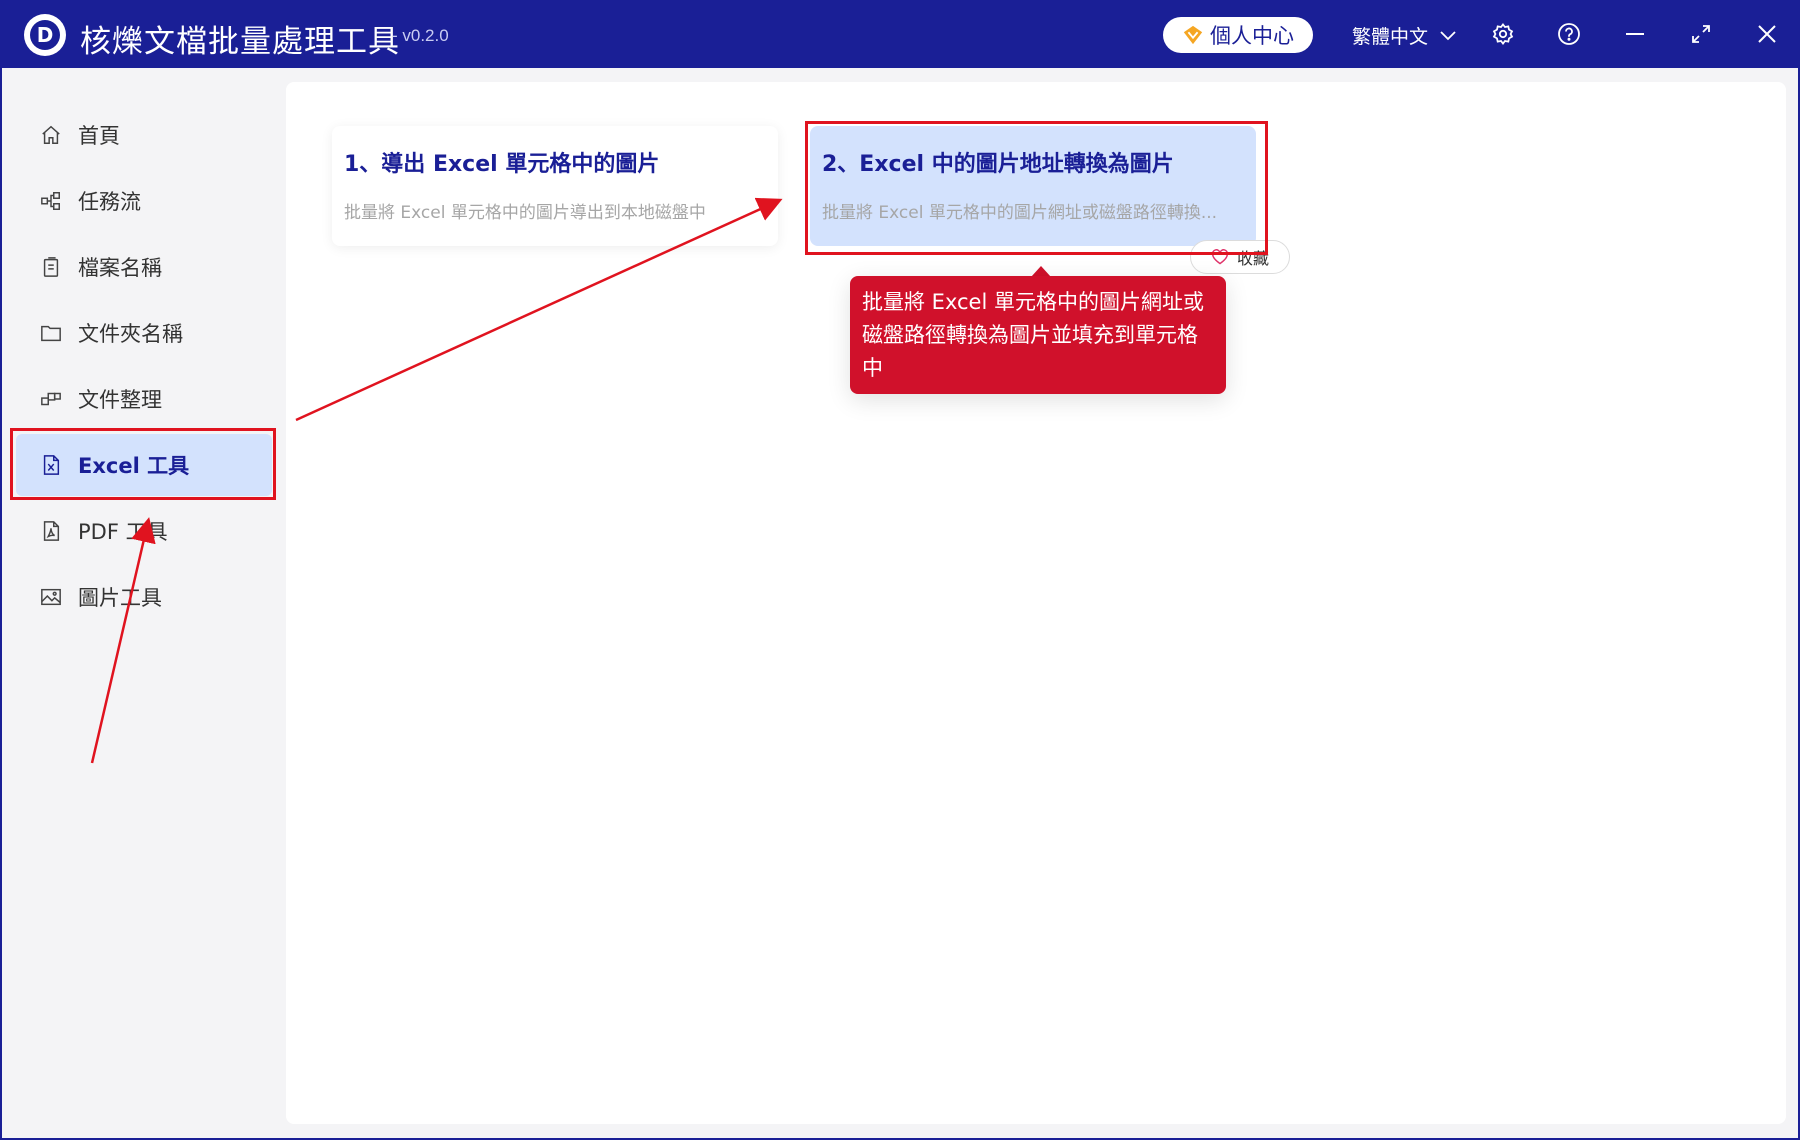  I want to click on app-version: - v0.2.0, so click(420, 35).